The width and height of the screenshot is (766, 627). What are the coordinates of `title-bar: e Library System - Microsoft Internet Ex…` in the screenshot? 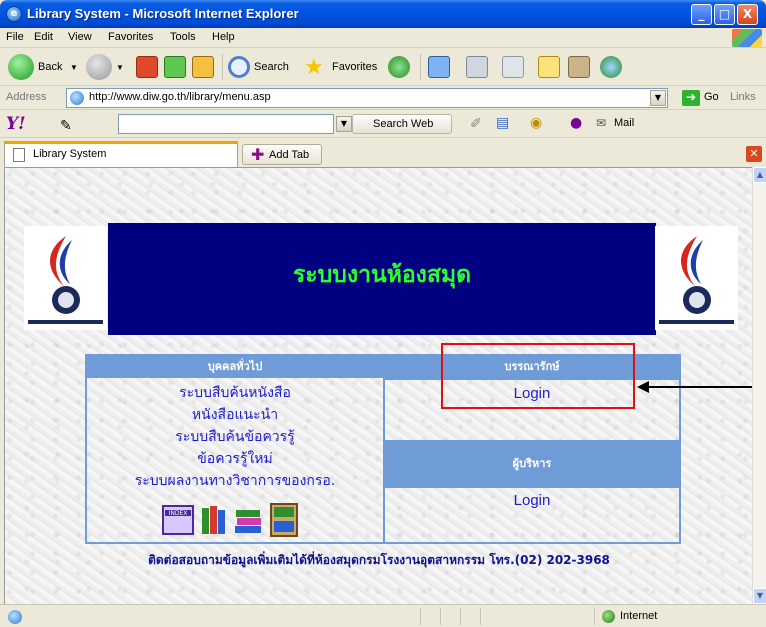 It's located at (383, 14).